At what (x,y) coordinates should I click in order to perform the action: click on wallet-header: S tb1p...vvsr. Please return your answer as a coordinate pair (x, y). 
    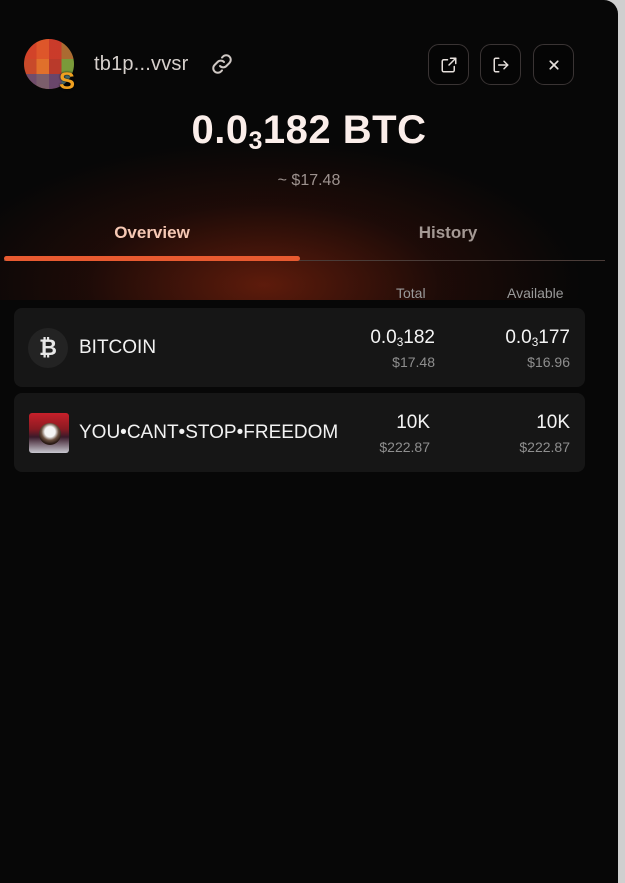
    Looking at the image, I should click on (300, 67).